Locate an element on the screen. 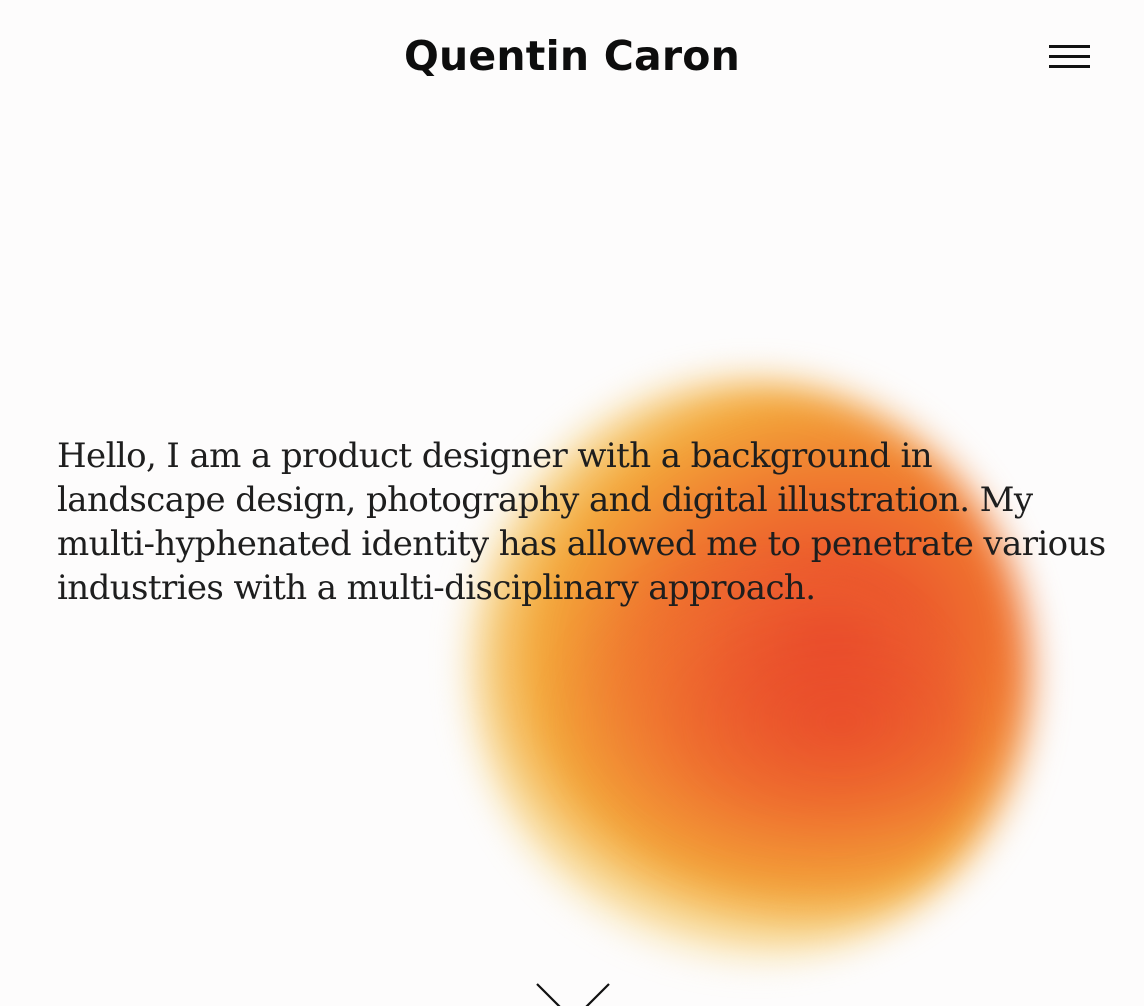 The width and height of the screenshot is (1144, 1006). site-header: Quentin Caron is located at coordinates (572, 60).